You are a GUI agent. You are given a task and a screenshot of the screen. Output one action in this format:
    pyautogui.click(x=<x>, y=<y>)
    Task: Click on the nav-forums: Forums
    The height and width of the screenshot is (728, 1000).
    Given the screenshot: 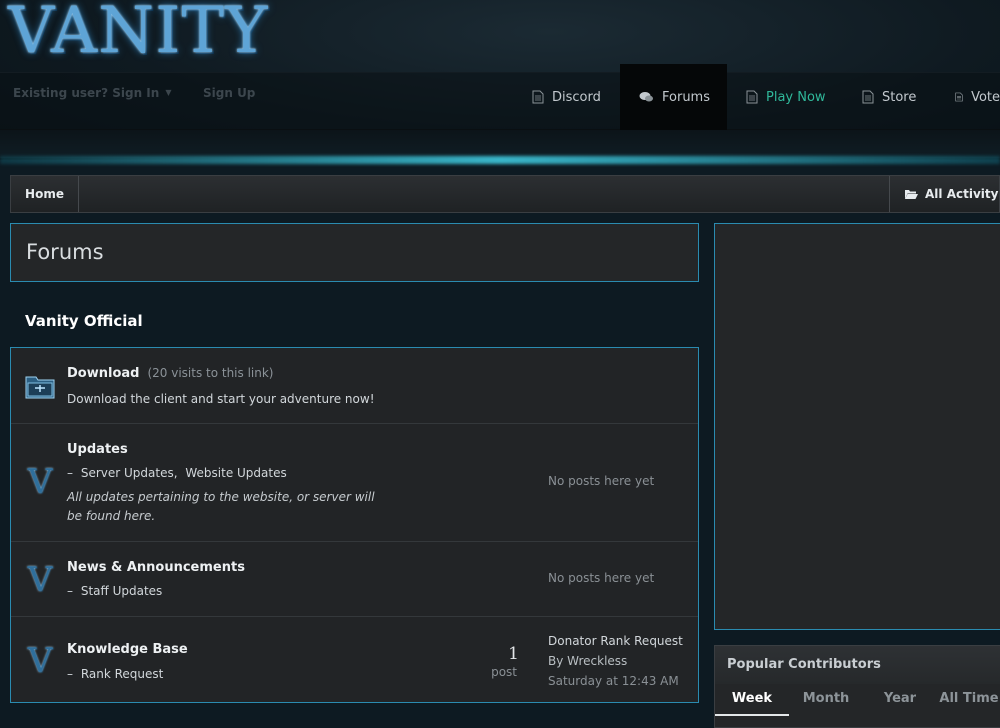 What is the action you would take?
    pyautogui.click(x=673, y=97)
    